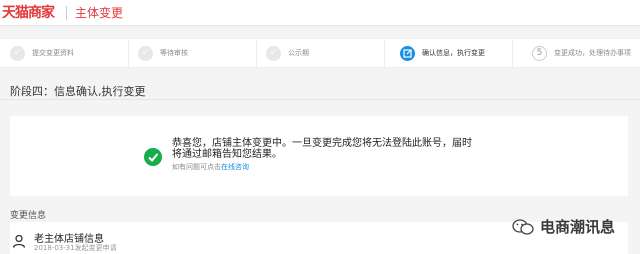 The height and width of the screenshot is (254, 640). I want to click on step-label: 等待审核, so click(174, 53).